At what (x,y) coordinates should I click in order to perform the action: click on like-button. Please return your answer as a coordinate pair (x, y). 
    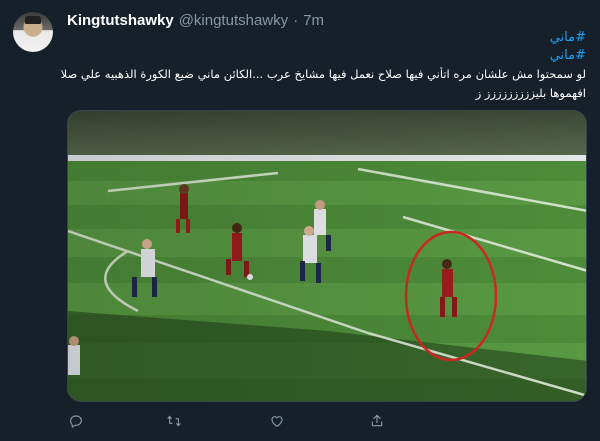
    Looking at the image, I should click on (277, 421).